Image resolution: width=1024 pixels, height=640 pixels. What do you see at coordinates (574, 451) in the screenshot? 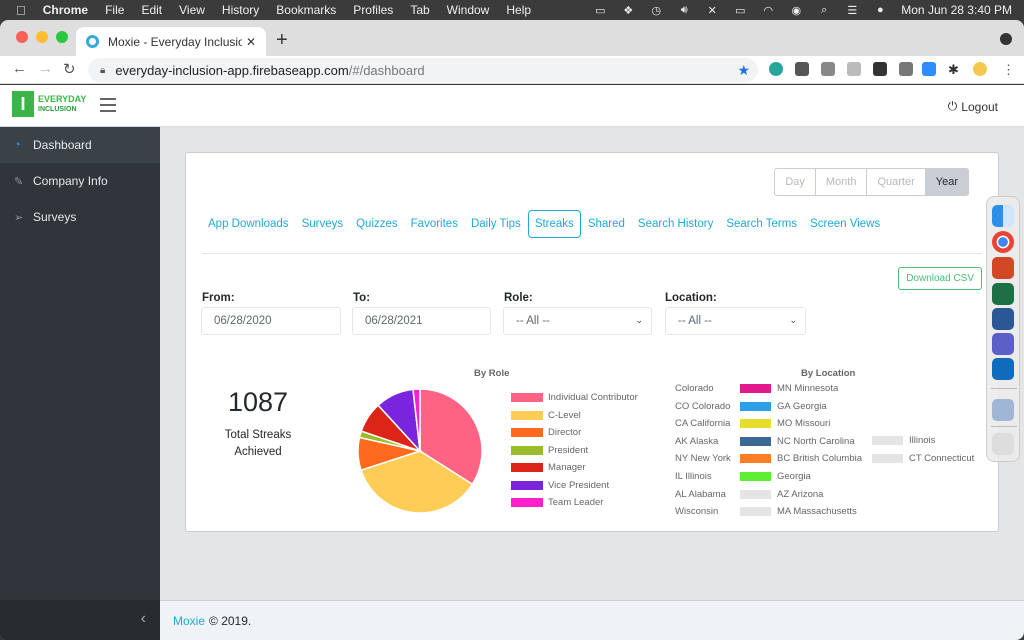
I see `legend-item: President` at bounding box center [574, 451].